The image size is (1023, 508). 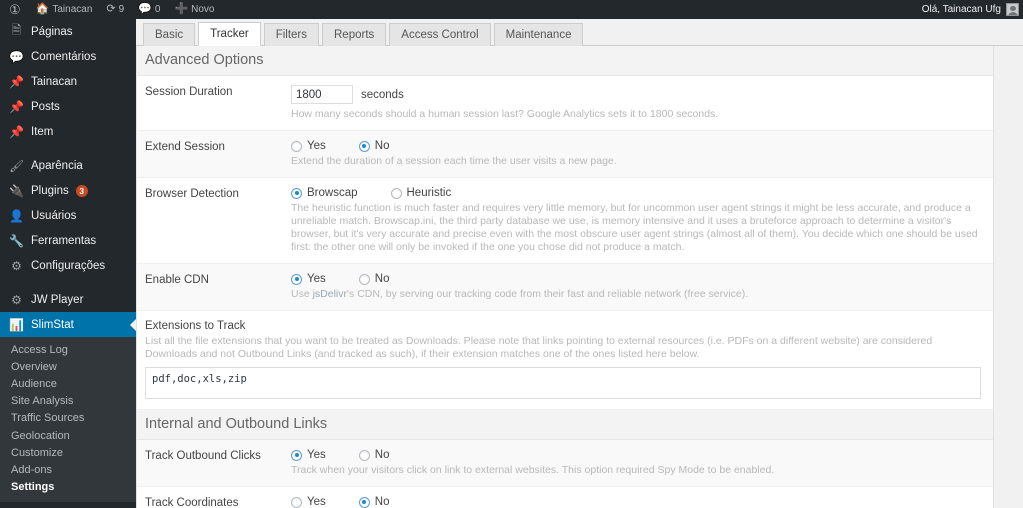 What do you see at coordinates (68, 383) in the screenshot?
I see `submenu-item-audience: Audience` at bounding box center [68, 383].